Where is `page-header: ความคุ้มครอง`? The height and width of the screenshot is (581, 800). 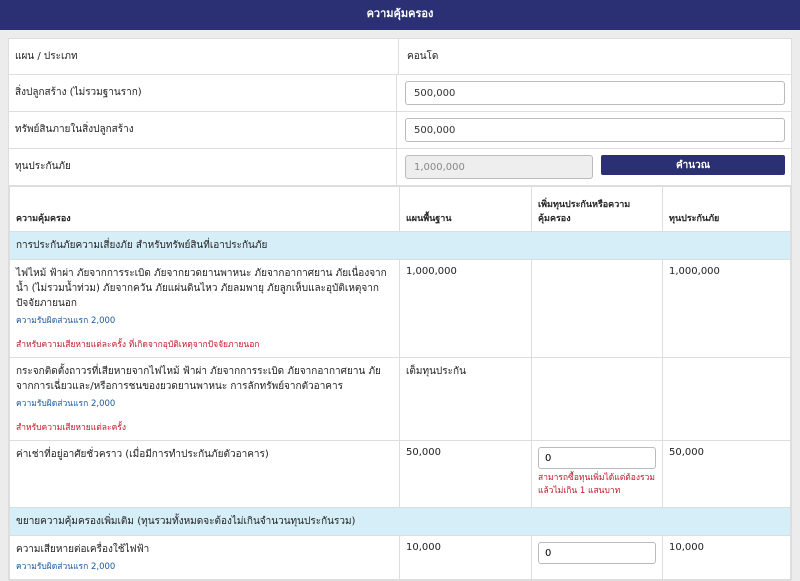 page-header: ความคุ้มครอง is located at coordinates (400, 15).